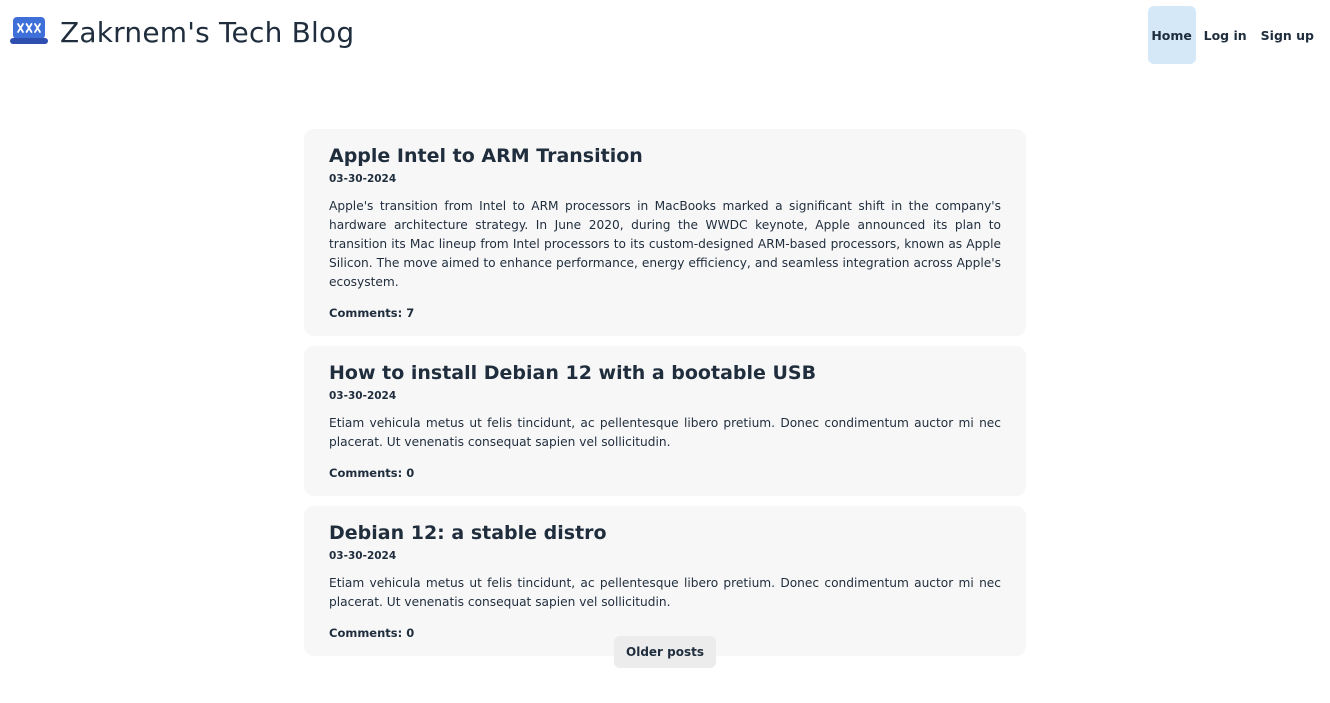 This screenshot has width=1330, height=703. What do you see at coordinates (29, 32) in the screenshot?
I see `laptop-password-icon` at bounding box center [29, 32].